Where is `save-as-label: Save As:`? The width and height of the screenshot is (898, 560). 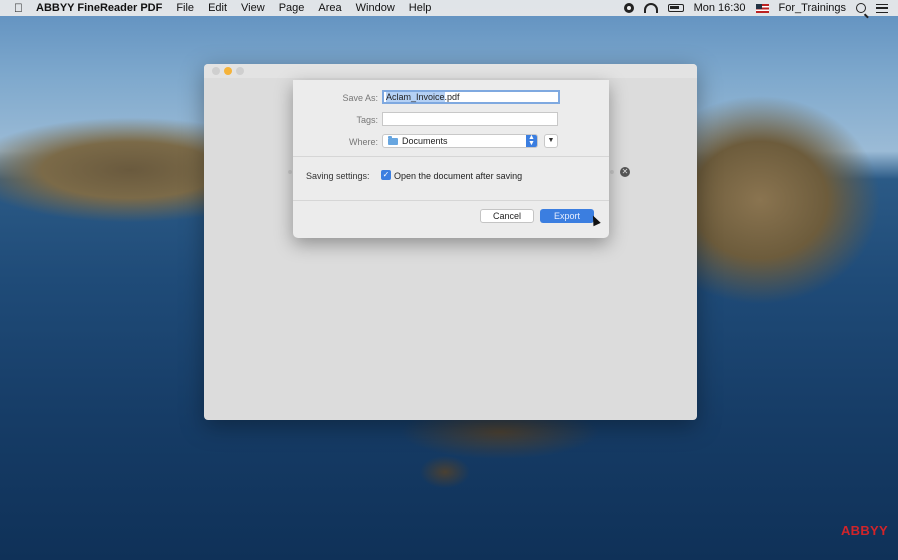 save-as-label: Save As: is located at coordinates (360, 98).